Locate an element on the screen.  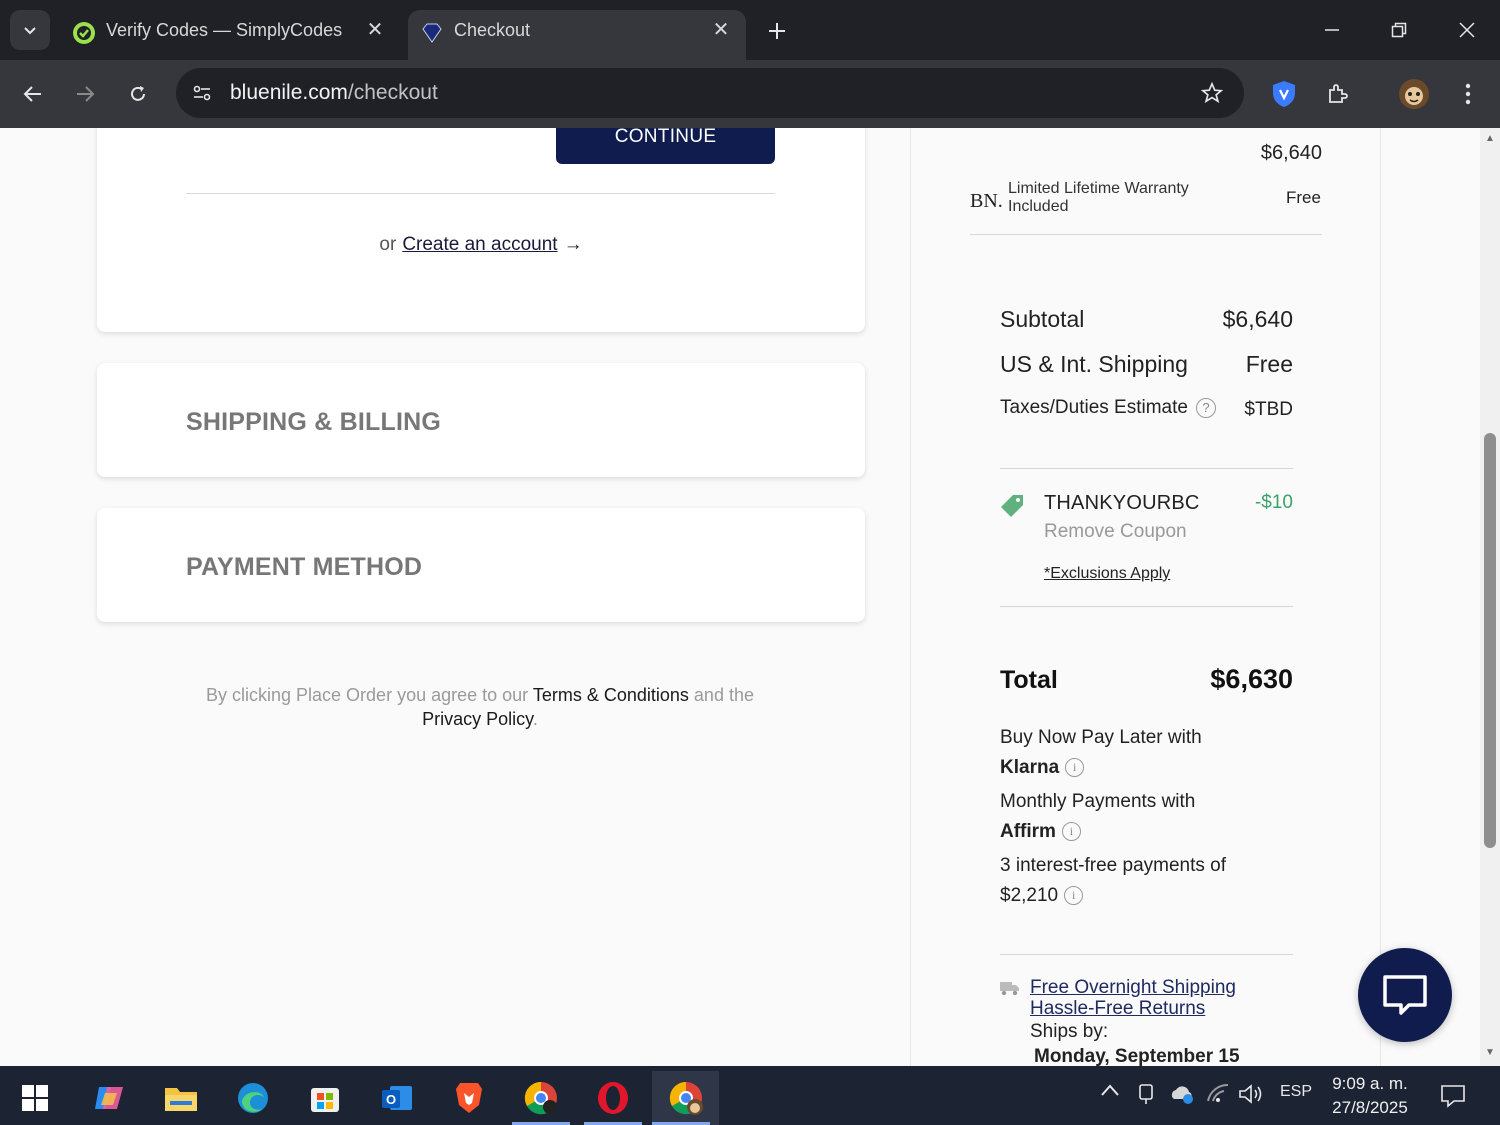
forward-button is located at coordinates (85, 94).